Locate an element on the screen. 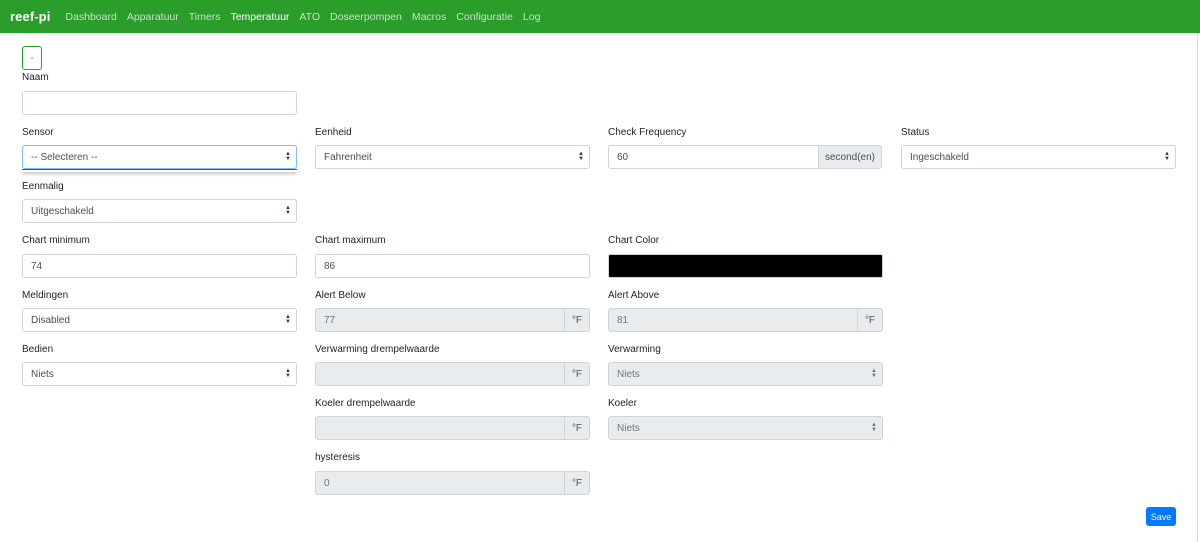  hysteresis-input: 0 is located at coordinates (440, 483).